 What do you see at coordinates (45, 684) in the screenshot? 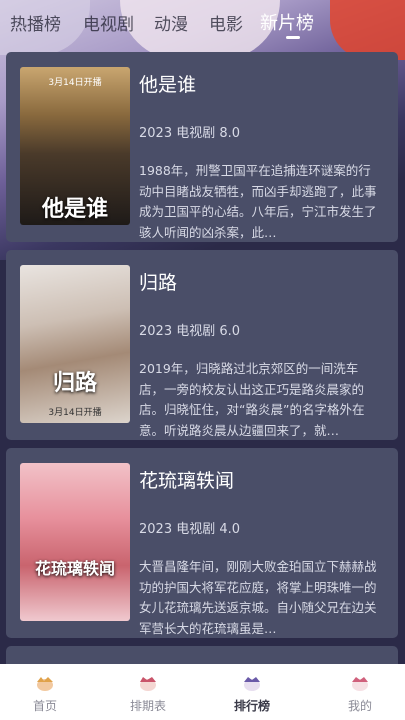
I see `home-icon` at bounding box center [45, 684].